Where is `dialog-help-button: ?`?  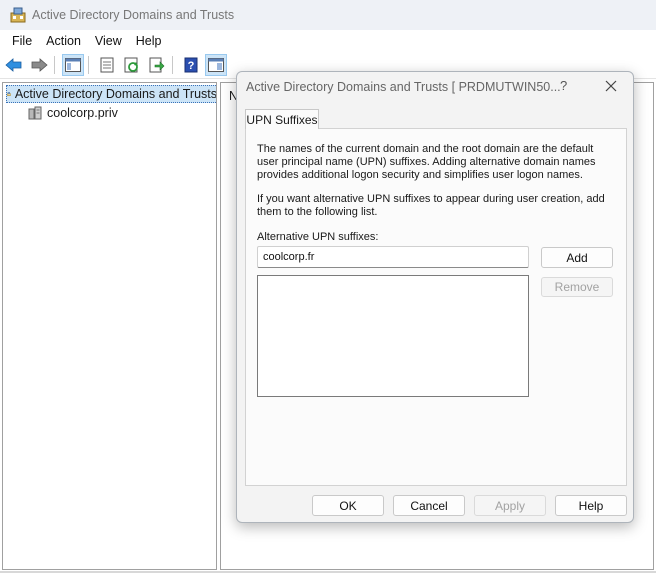 dialog-help-button: ? is located at coordinates (563, 85).